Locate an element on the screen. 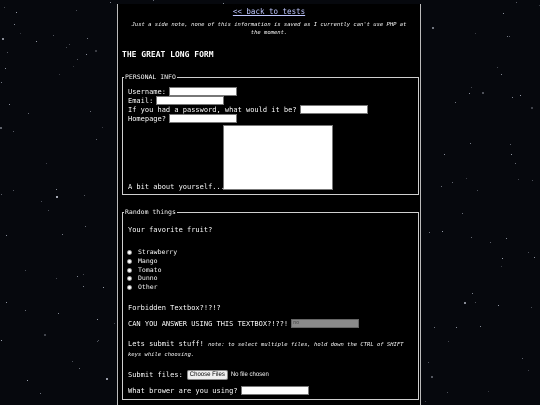 The image size is (540, 405). fruit-option-dunno: Dunno is located at coordinates (142, 278).